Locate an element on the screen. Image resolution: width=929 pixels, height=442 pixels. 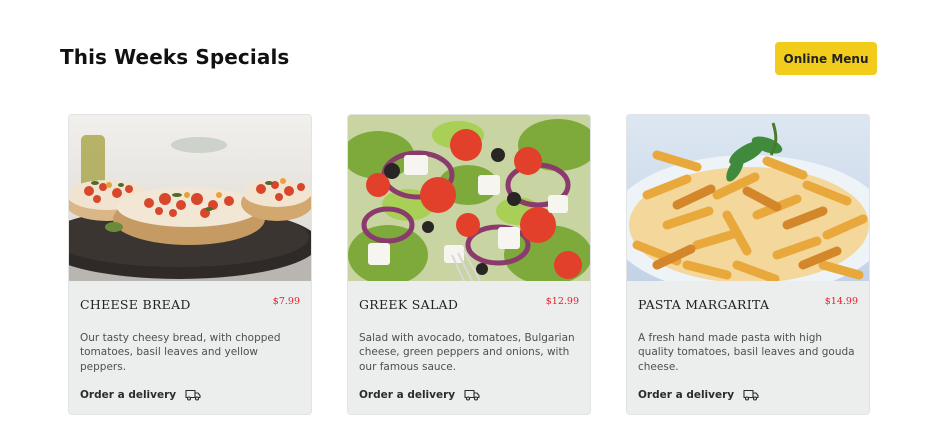
special-name: GREEK SALAD is located at coordinates (409, 304).